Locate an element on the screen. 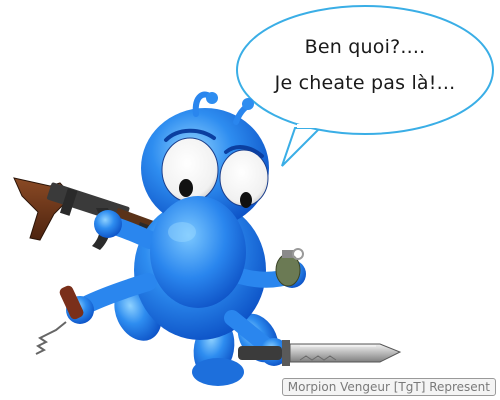 The height and width of the screenshot is (400, 500). image-caption: Morpion Vengeur [TgT] Represent is located at coordinates (388, 387).